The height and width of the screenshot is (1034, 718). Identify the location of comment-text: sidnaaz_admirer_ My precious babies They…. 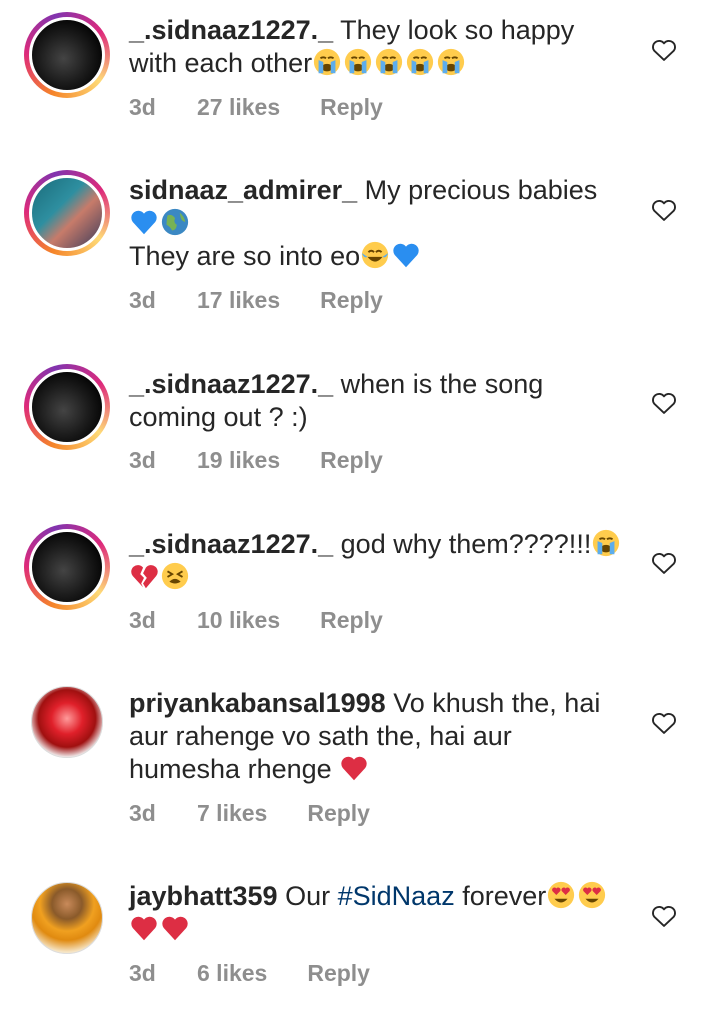
(379, 223).